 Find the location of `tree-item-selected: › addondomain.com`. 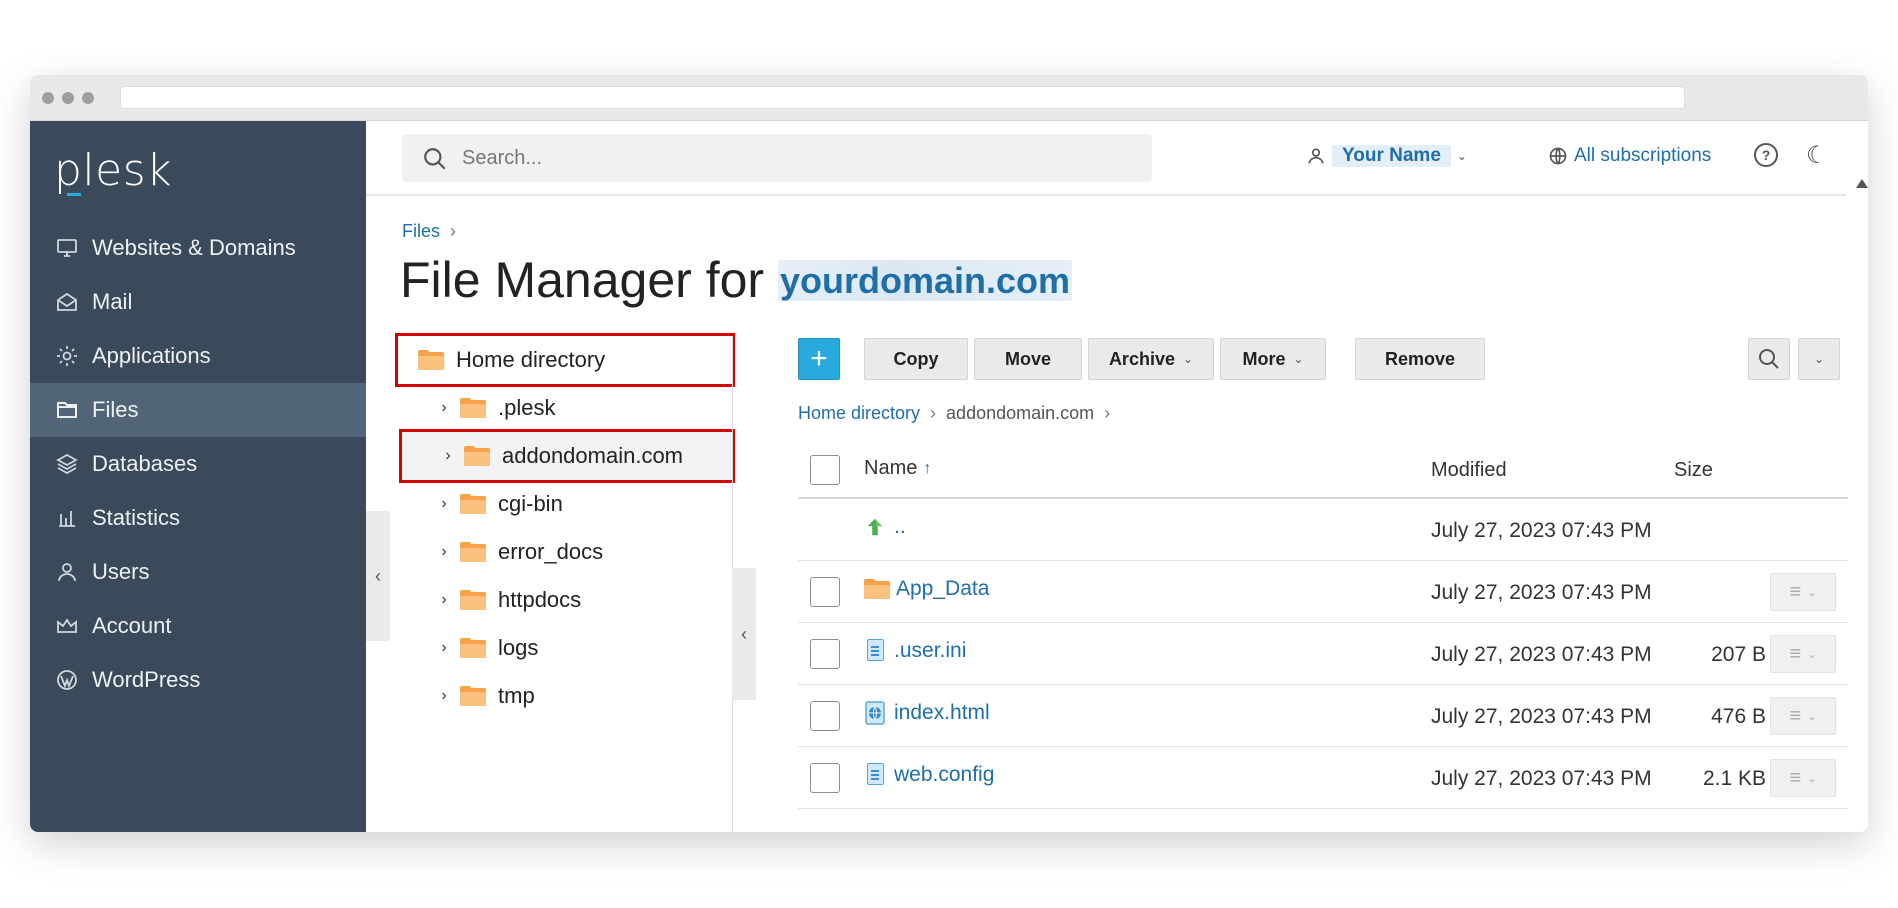

tree-item-selected: › addondomain.com is located at coordinates (567, 456).